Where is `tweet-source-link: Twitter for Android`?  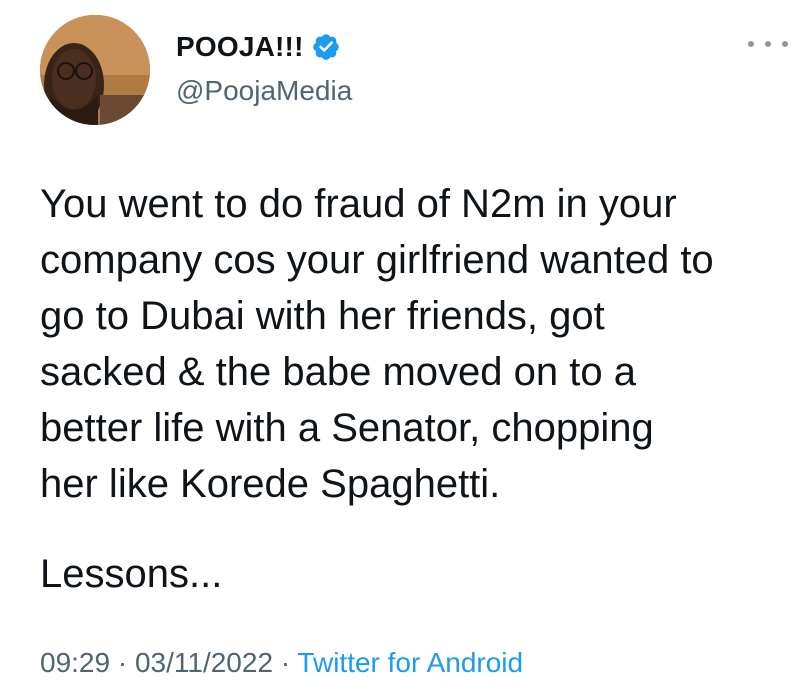 tweet-source-link: Twitter for Android is located at coordinates (410, 662).